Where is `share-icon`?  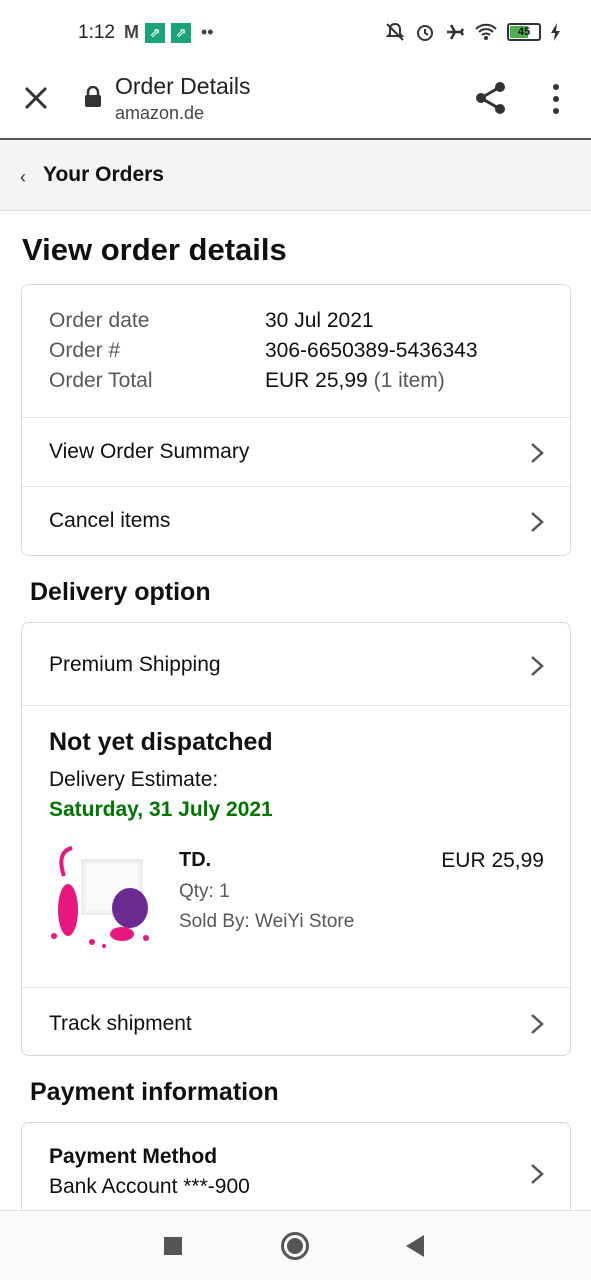 share-icon is located at coordinates (491, 98).